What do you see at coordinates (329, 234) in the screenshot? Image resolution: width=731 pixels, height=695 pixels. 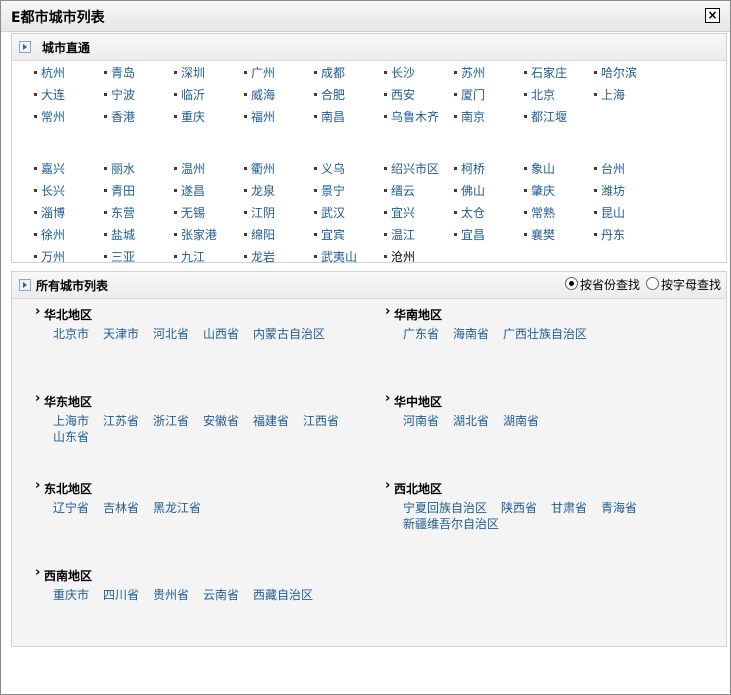 I see `city-link: 宜宾` at bounding box center [329, 234].